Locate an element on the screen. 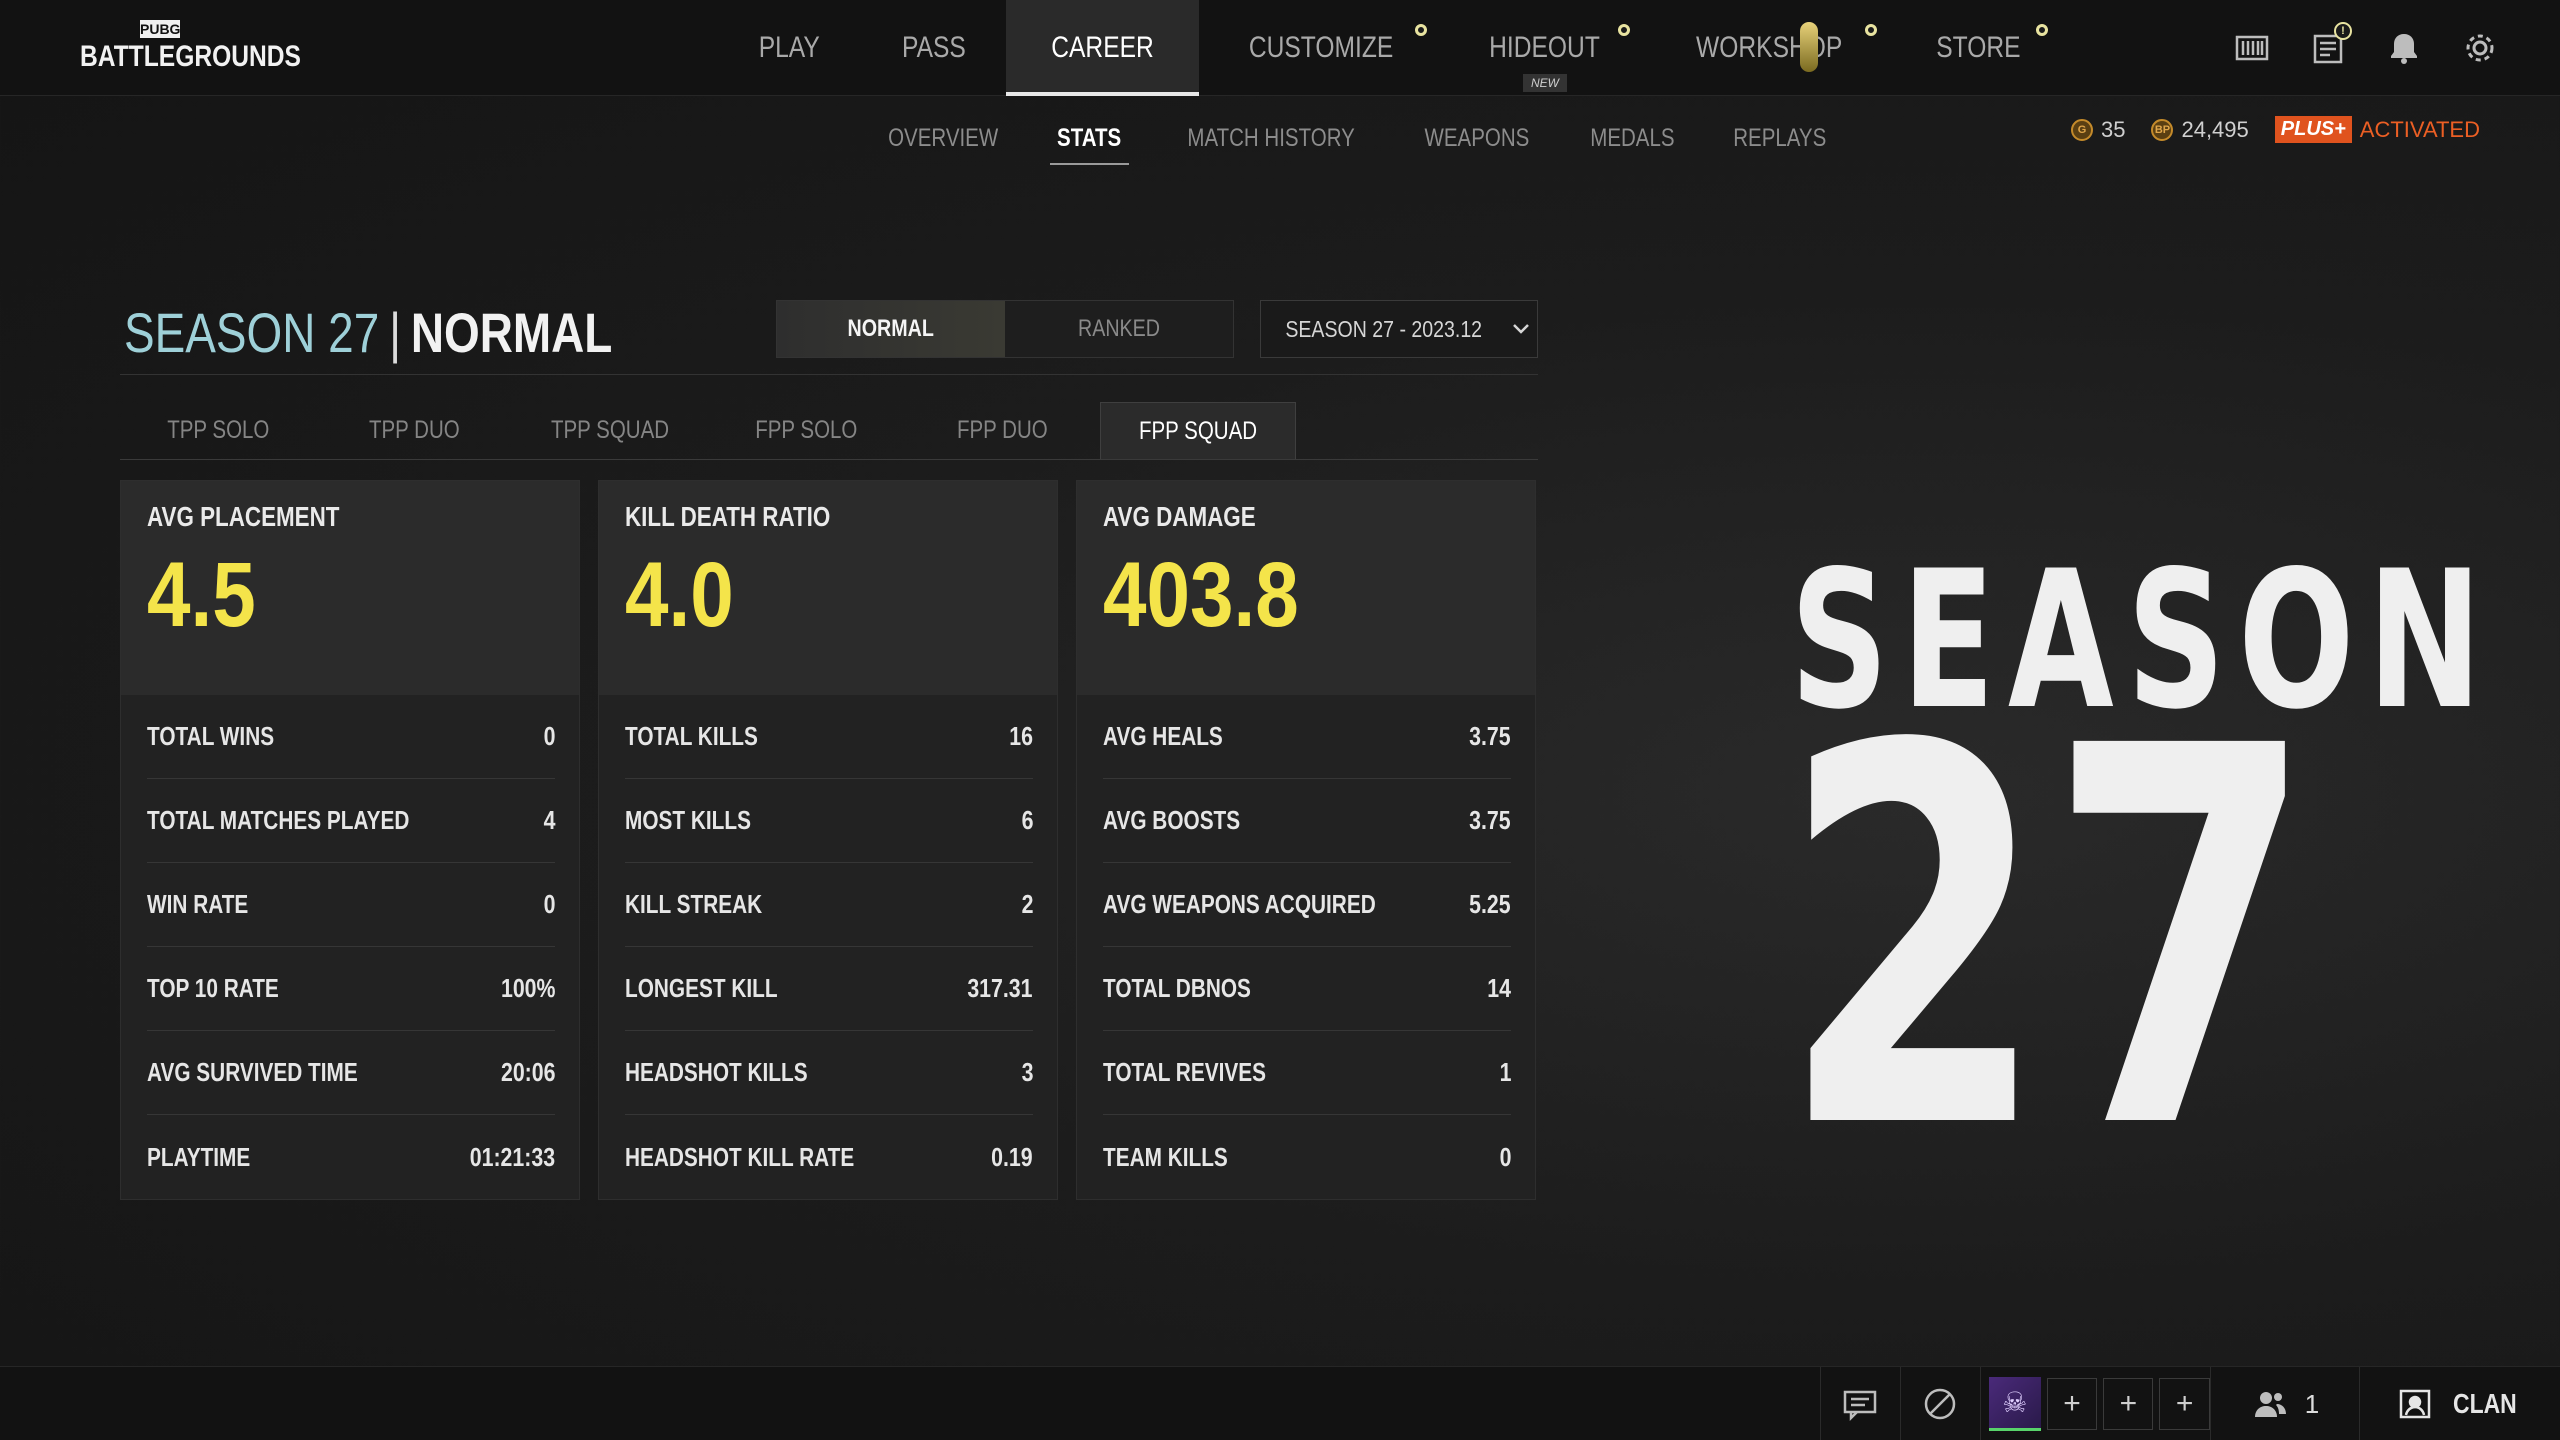  tab-tpp-solo: TPP SOLO is located at coordinates (218, 430).